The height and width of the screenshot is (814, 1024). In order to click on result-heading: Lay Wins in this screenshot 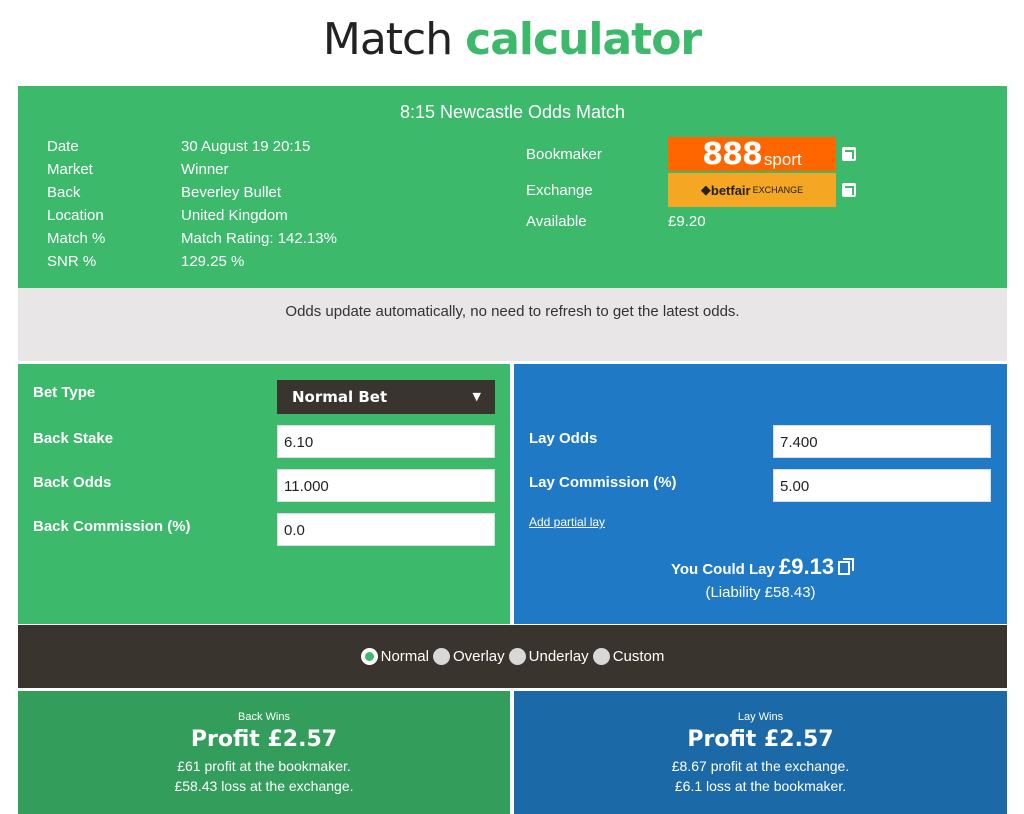, I will do `click(760, 717)`.